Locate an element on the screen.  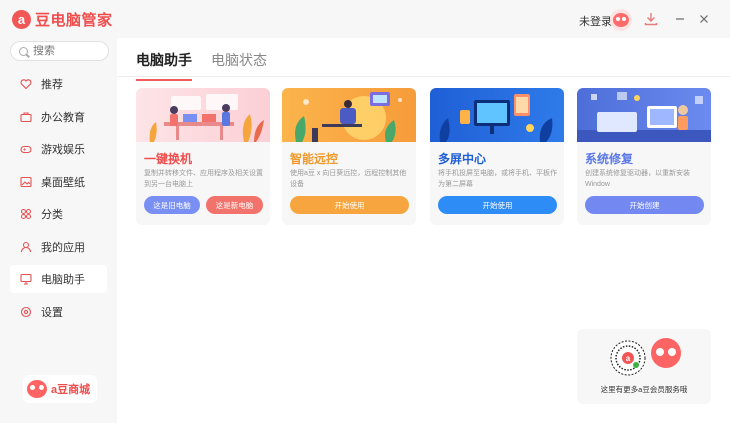
picture-icon is located at coordinates (26, 182).